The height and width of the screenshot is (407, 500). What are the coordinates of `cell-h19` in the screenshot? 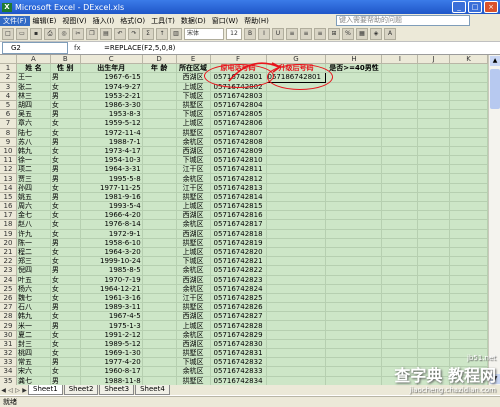 It's located at (354, 234).